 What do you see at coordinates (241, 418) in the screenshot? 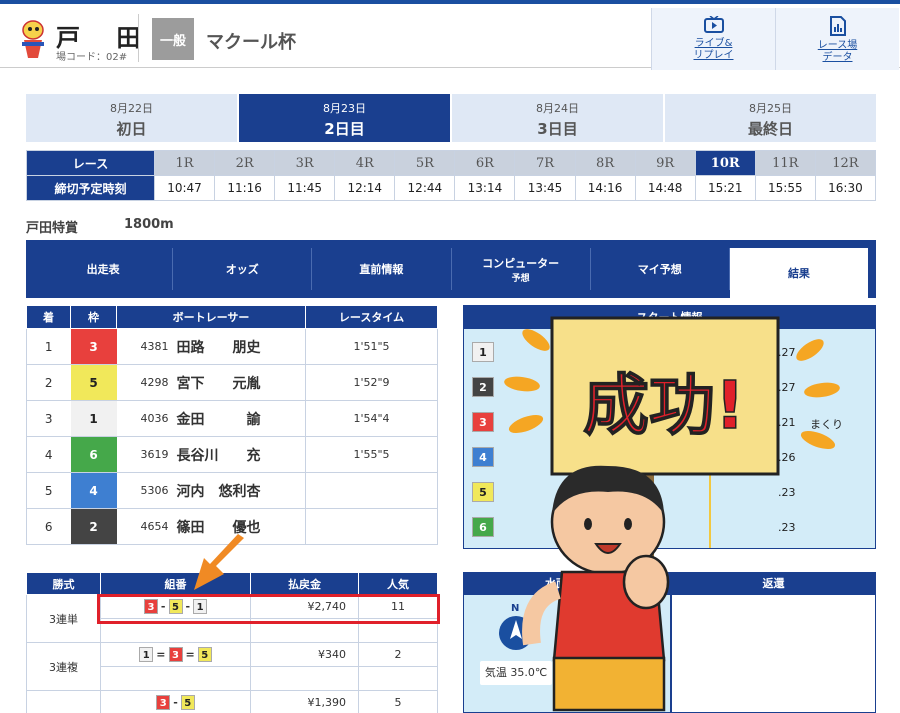
I see `racer-name-link: 金田 諭` at bounding box center [241, 418].